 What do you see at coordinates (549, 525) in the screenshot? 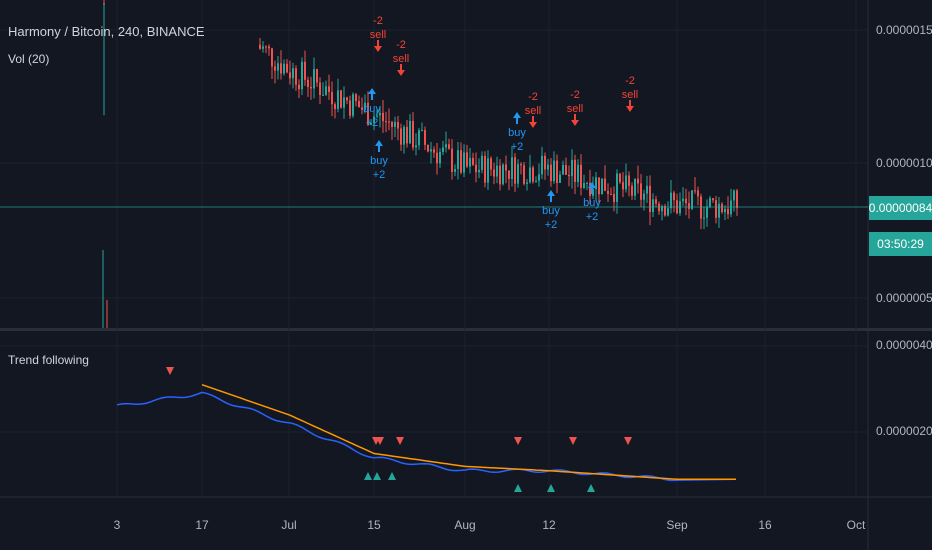
I see `time-axis-tick: 12` at bounding box center [549, 525].